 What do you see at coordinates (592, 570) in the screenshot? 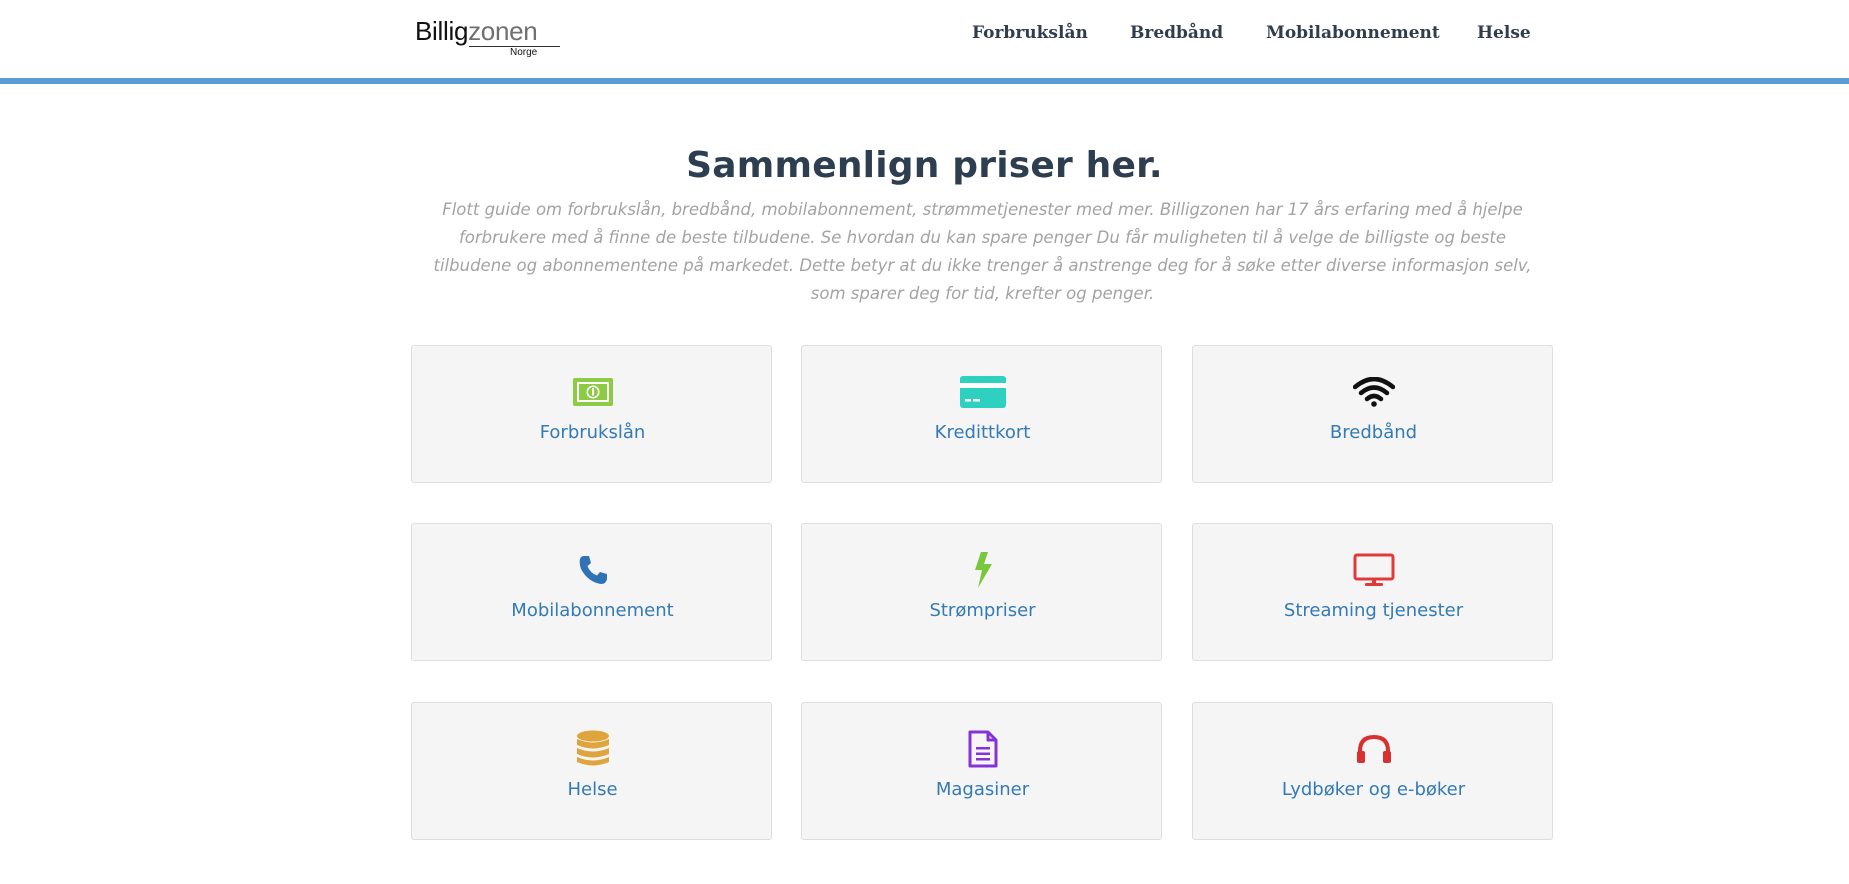
I see `phone-icon` at bounding box center [592, 570].